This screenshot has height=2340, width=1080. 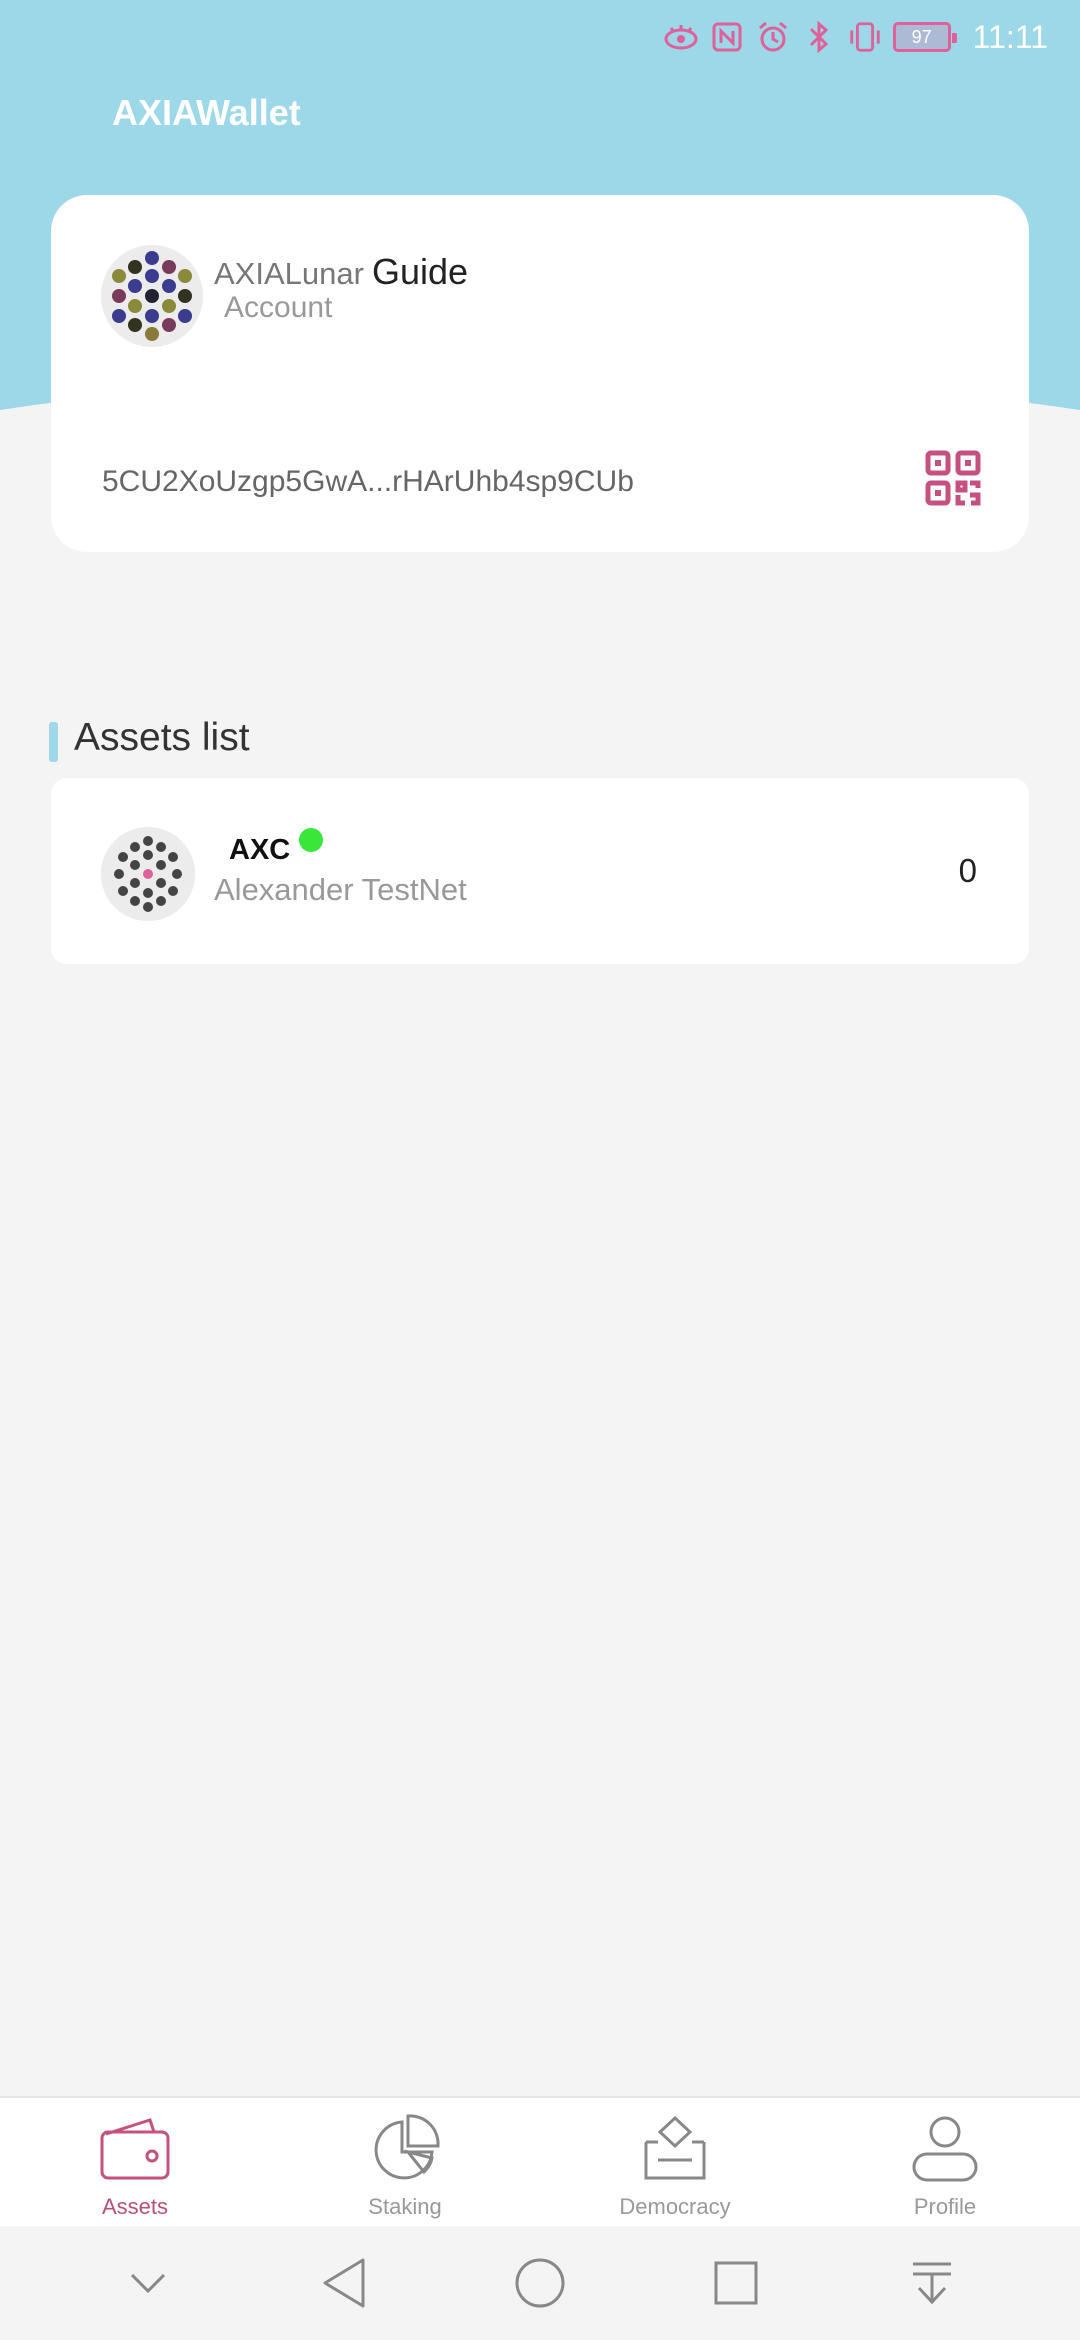 What do you see at coordinates (405, 2149) in the screenshot?
I see `pie-chart-icon` at bounding box center [405, 2149].